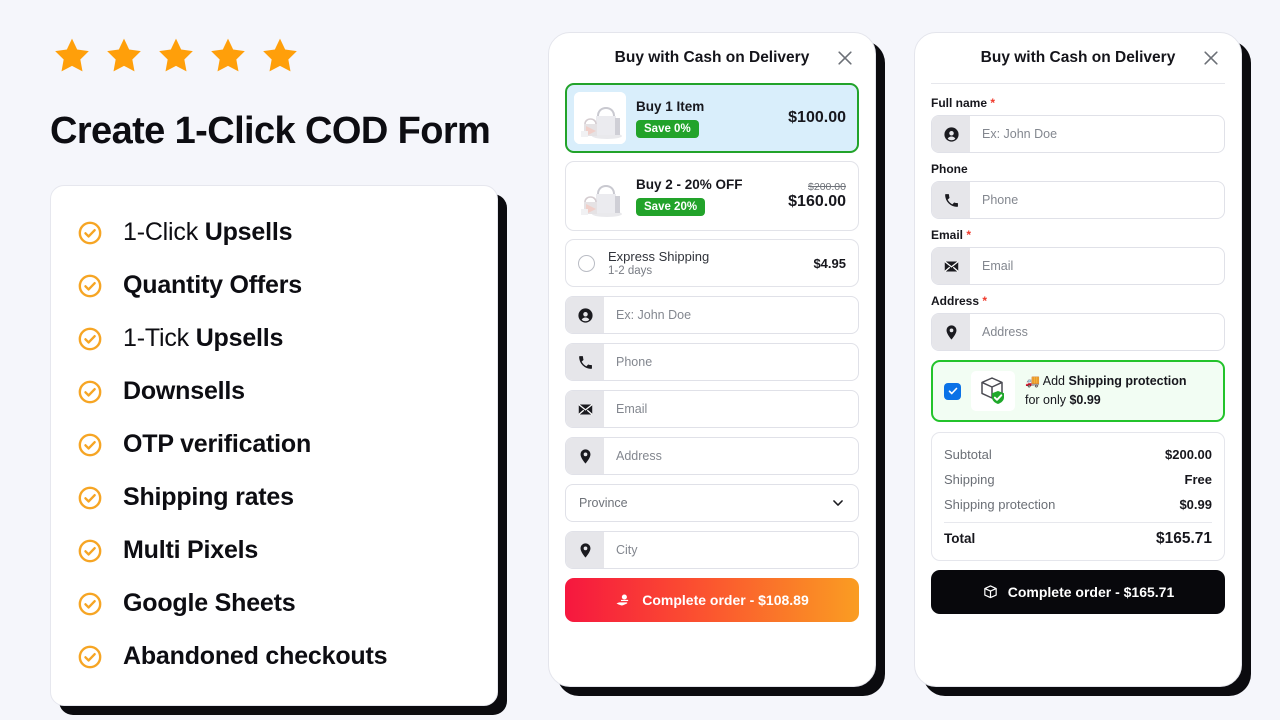 The height and width of the screenshot is (720, 1280). I want to click on shipping-option-express: Express Shipping 1-2 days $4.95, so click(712, 263).